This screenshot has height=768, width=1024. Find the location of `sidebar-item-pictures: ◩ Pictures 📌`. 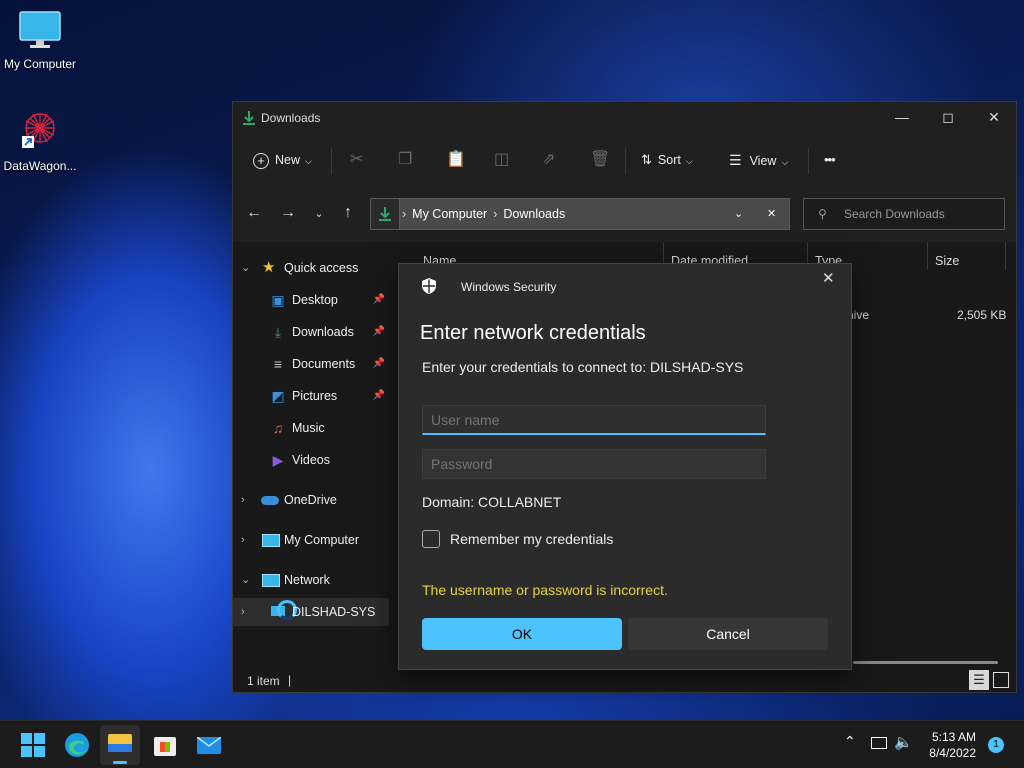

sidebar-item-pictures: ◩ Pictures 📌 is located at coordinates (311, 396).